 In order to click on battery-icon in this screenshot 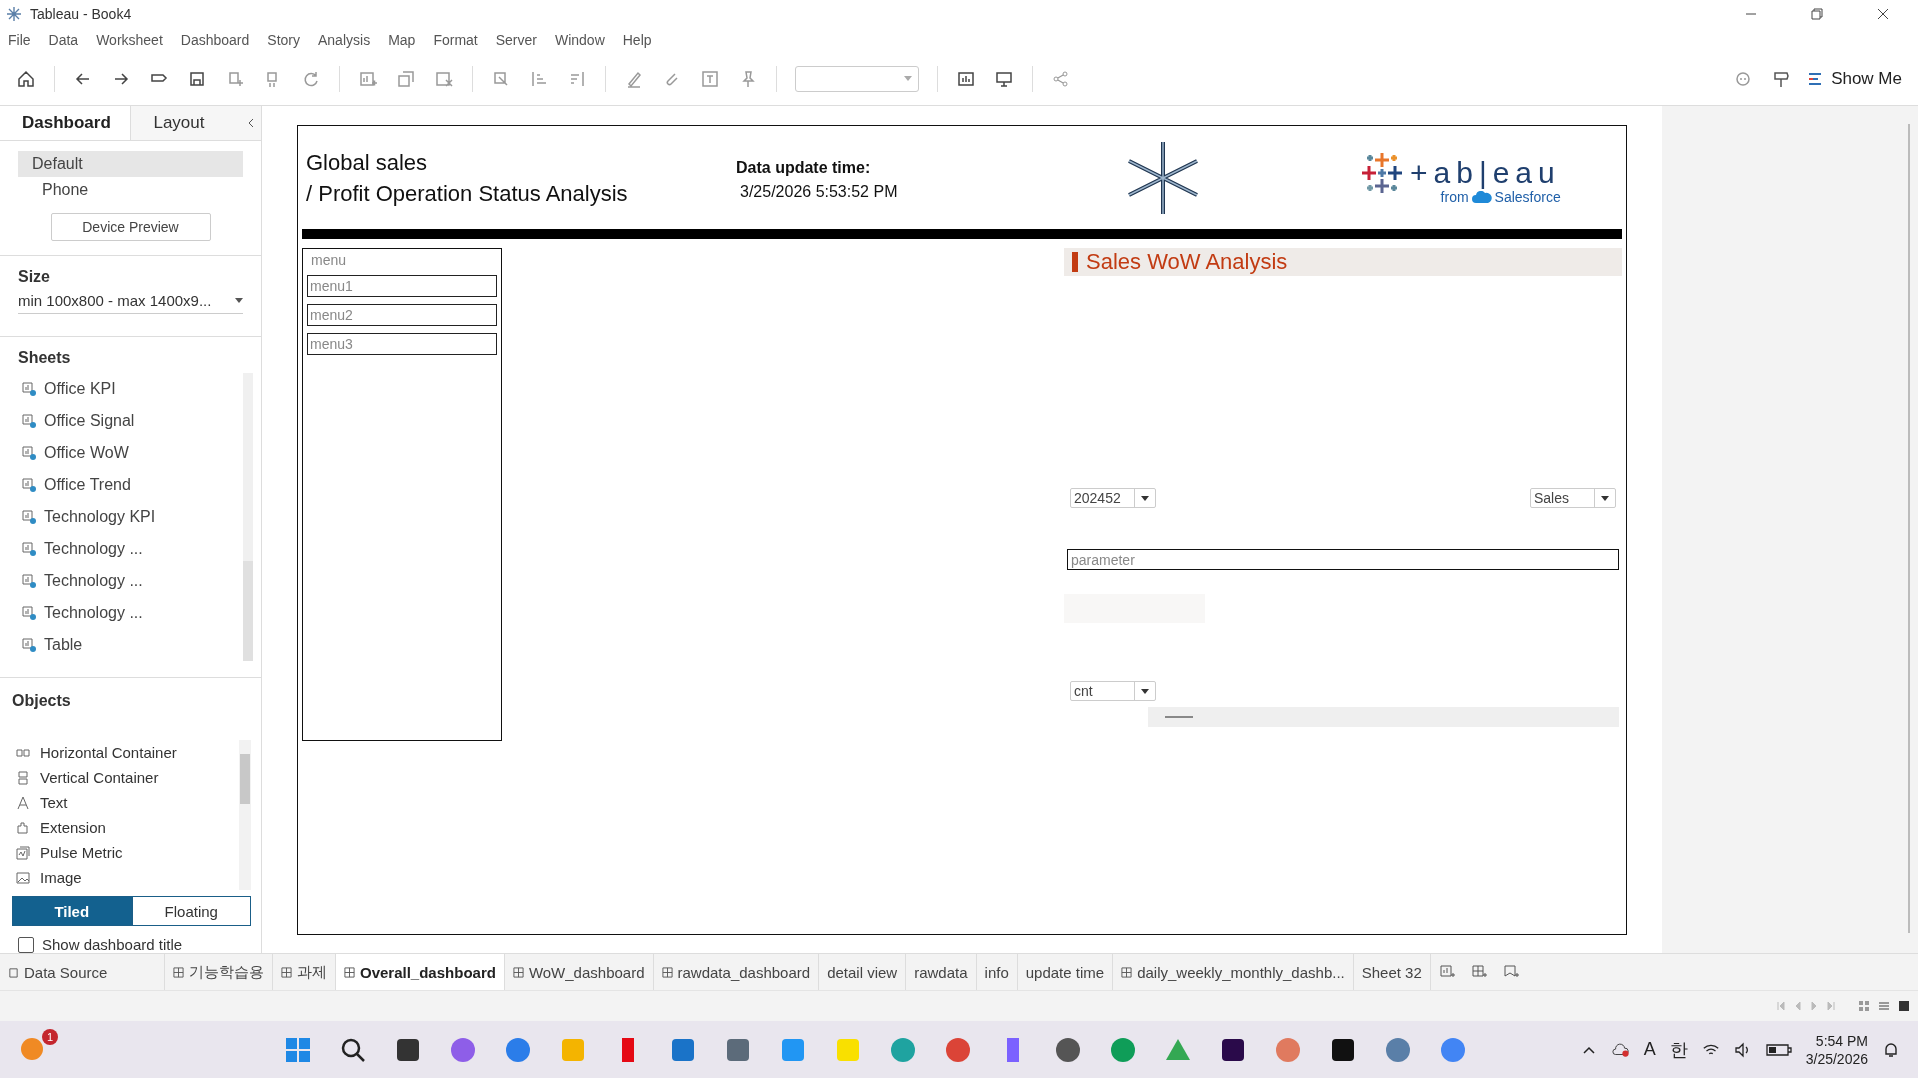, I will do `click(1778, 1049)`.